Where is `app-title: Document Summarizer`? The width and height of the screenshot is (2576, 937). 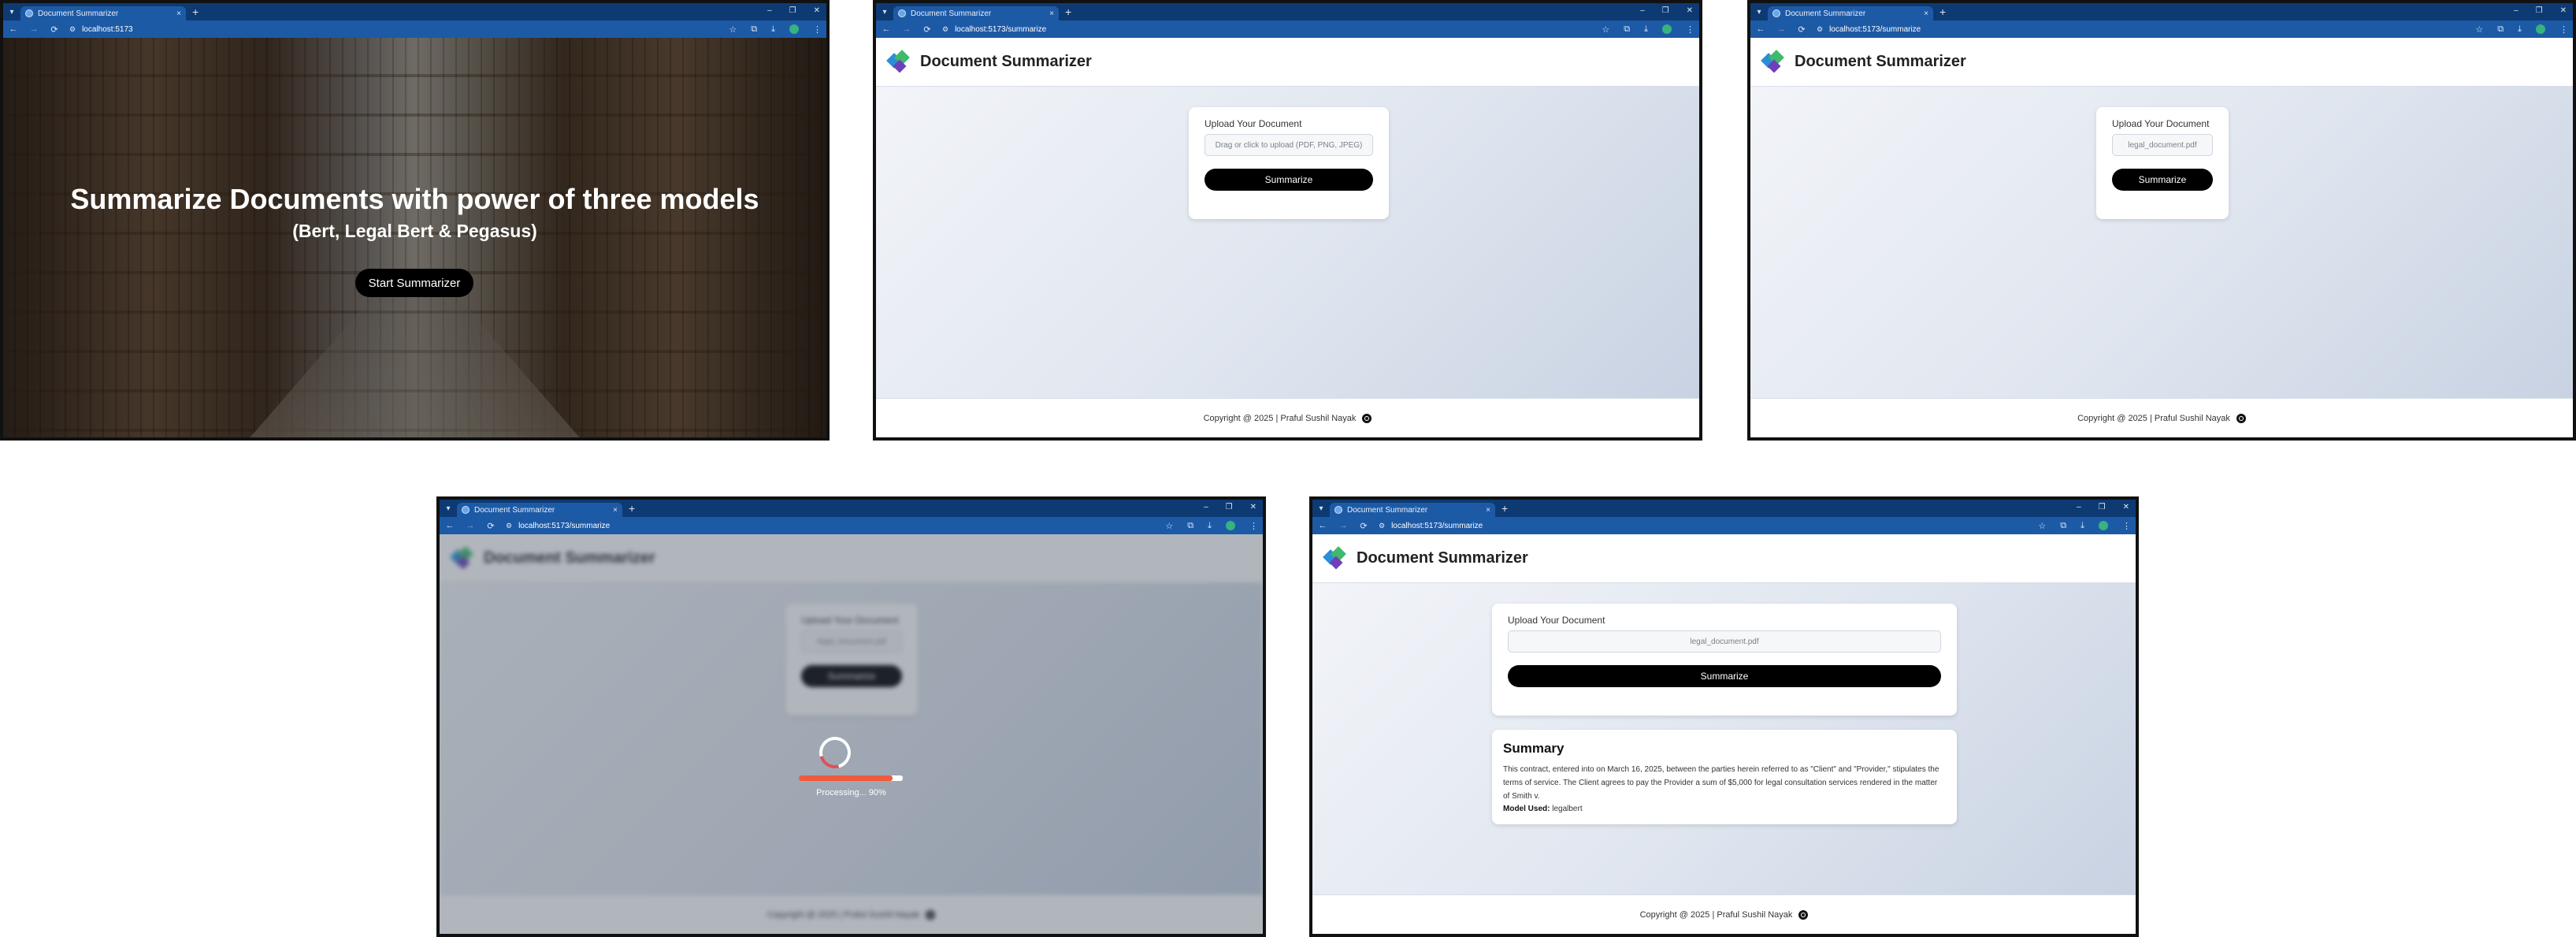 app-title: Document Summarizer is located at coordinates (1880, 61).